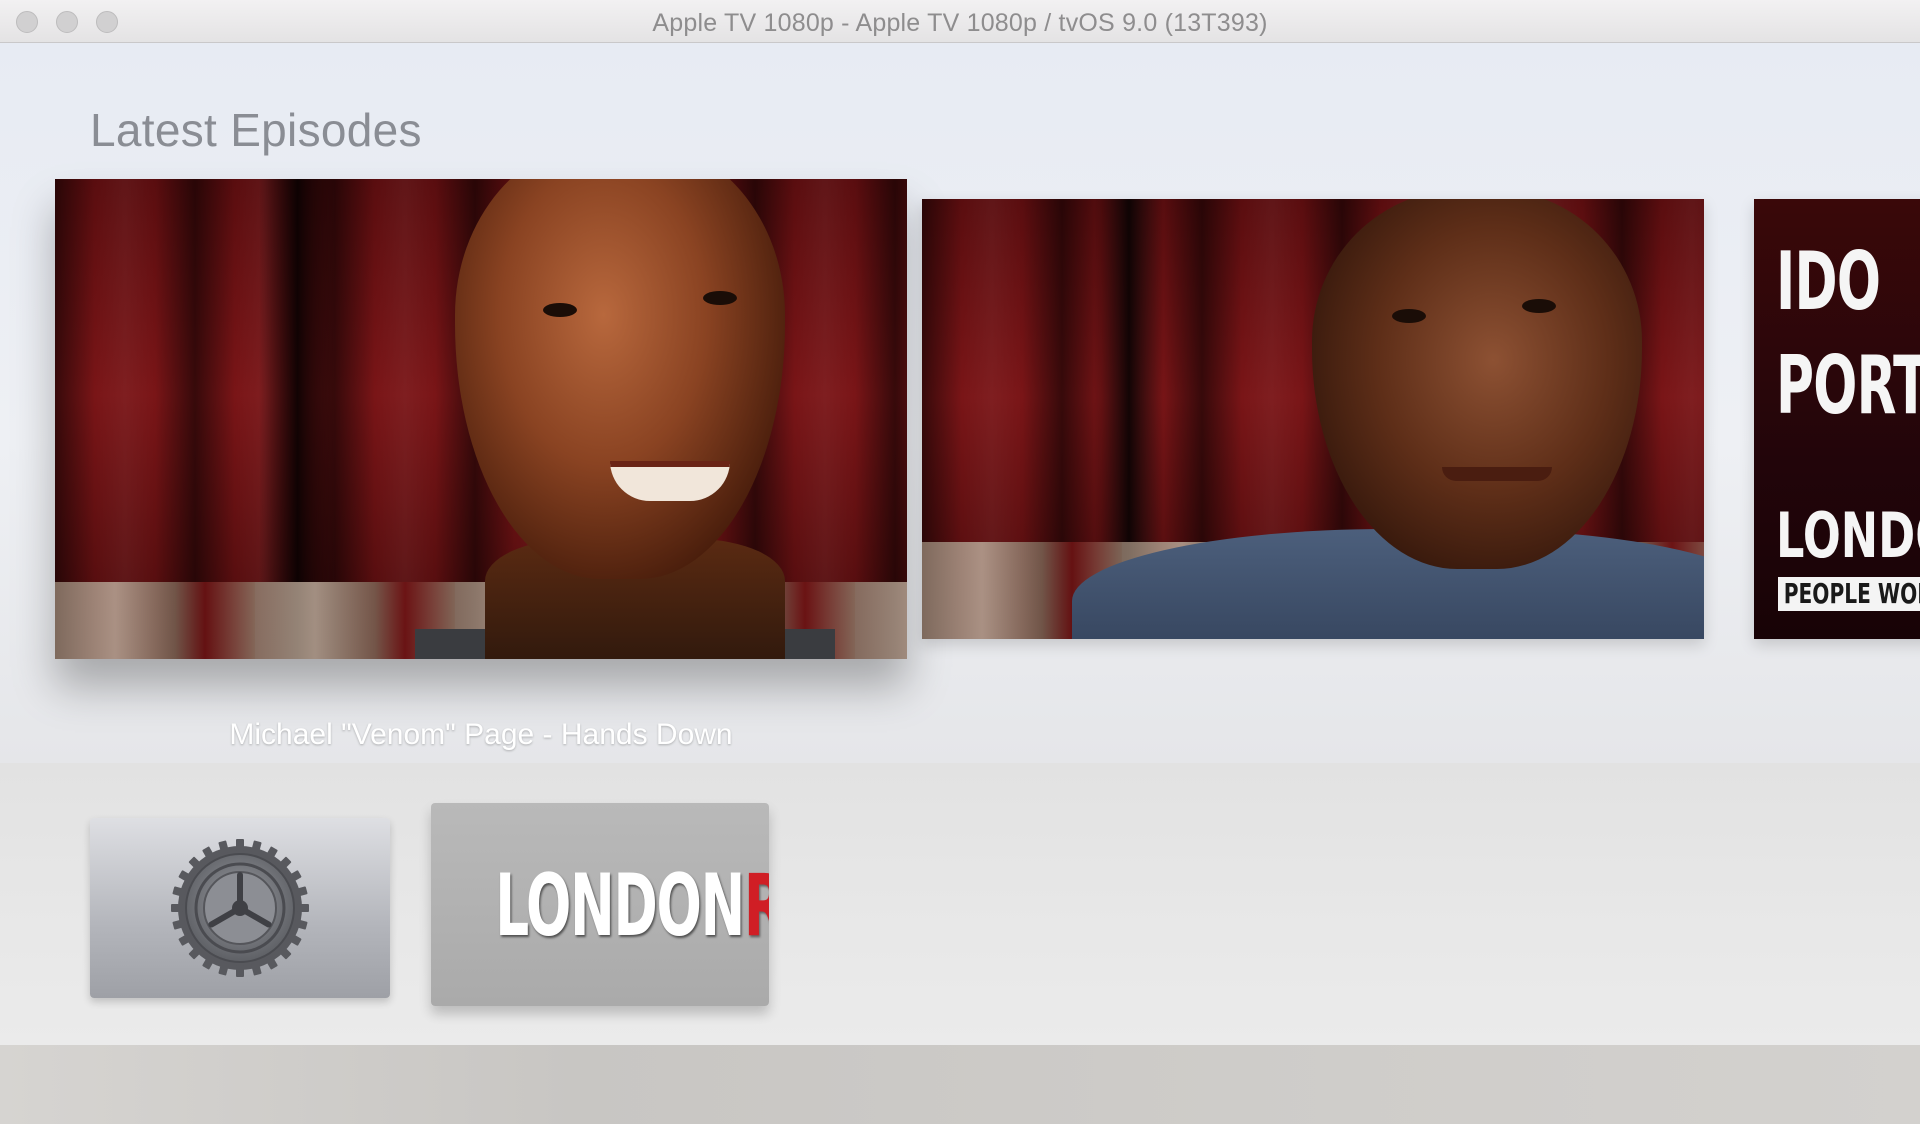 Image resolution: width=1920 pixels, height=1124 pixels. Describe the element at coordinates (960, 1084) in the screenshot. I see `background-strip` at that location.